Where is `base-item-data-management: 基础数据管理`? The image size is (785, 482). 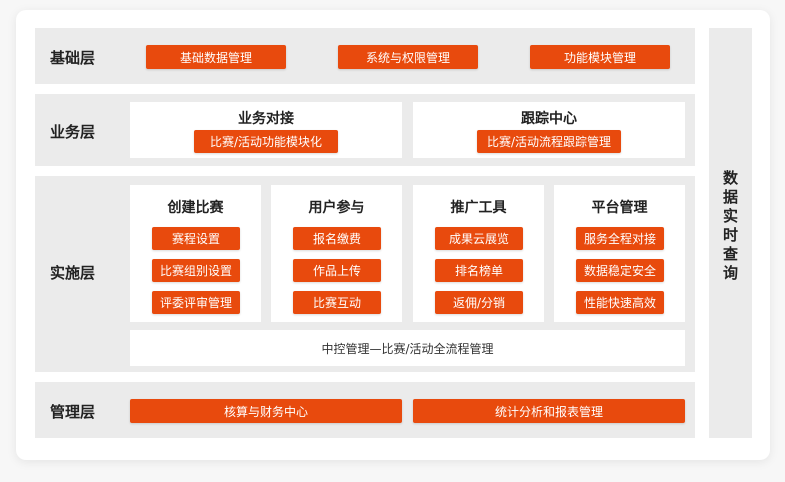 base-item-data-management: 基础数据管理 is located at coordinates (216, 57).